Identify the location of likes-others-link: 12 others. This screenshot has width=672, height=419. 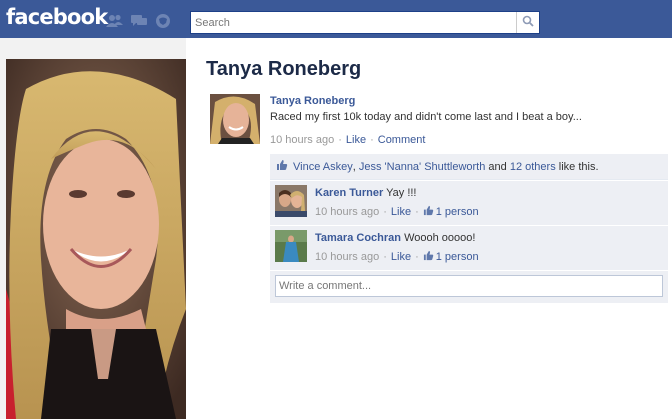
(533, 167).